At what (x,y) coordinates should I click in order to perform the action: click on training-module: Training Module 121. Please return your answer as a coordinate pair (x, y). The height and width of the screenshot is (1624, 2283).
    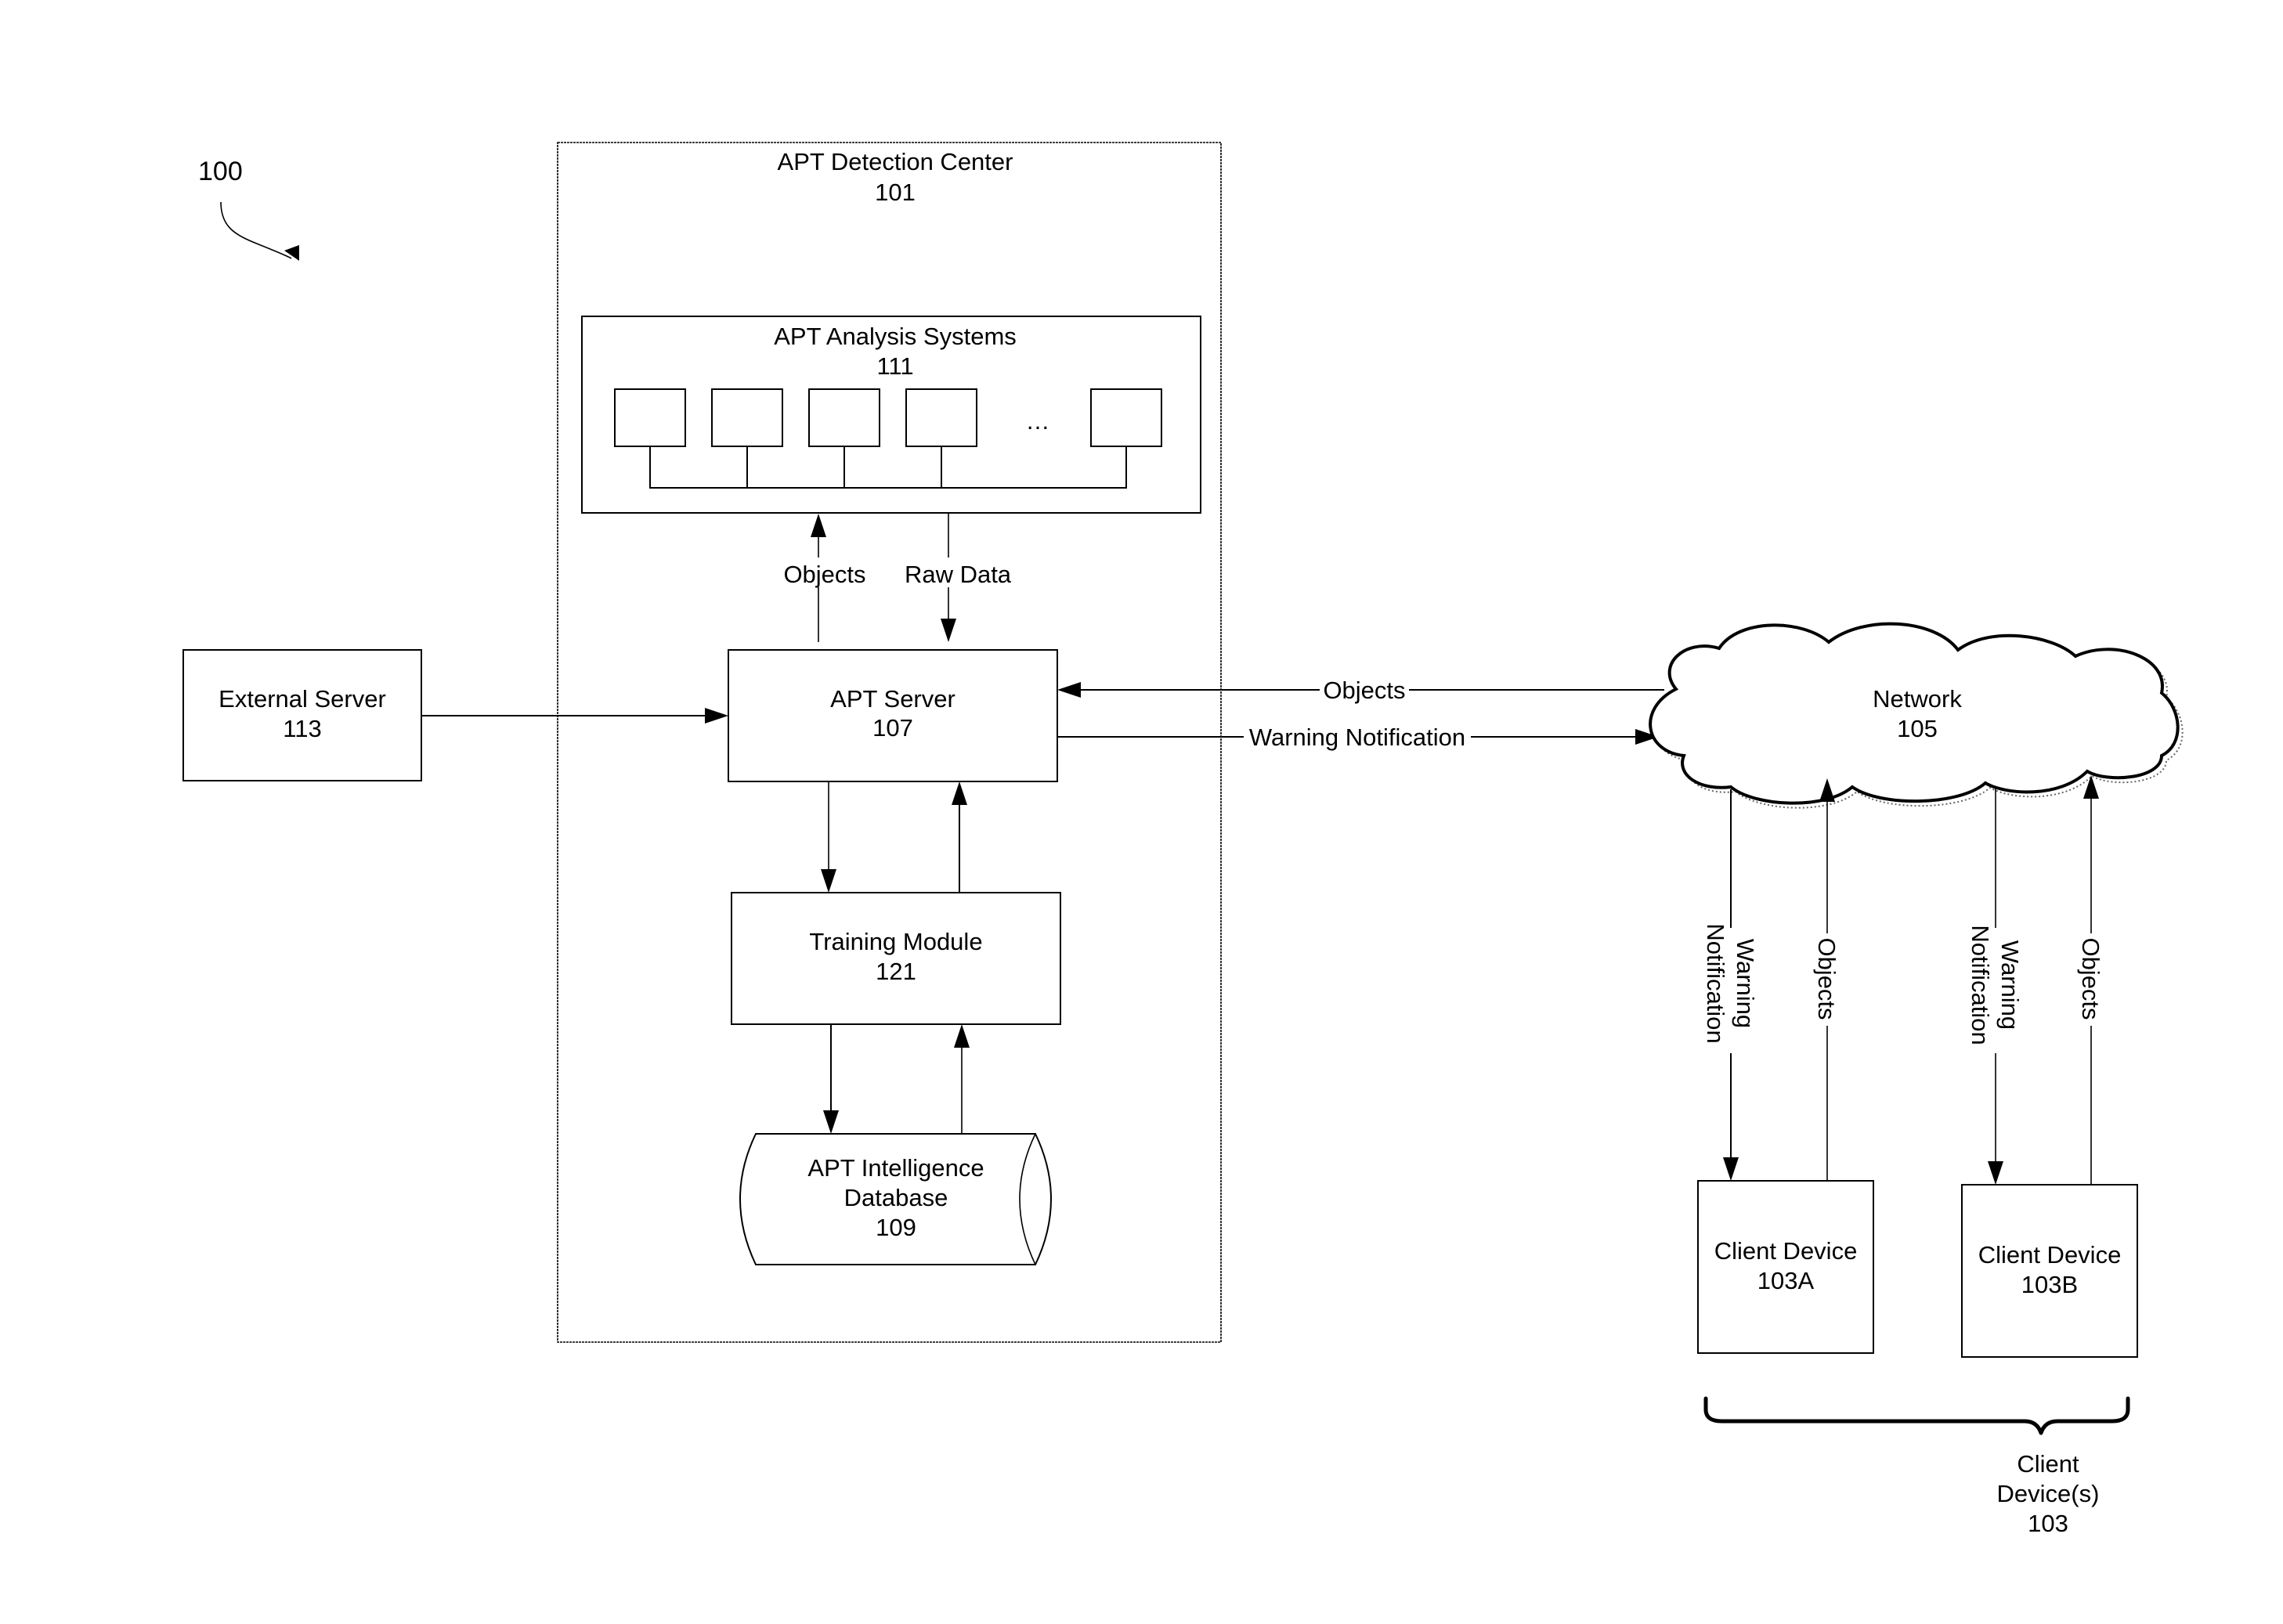
    Looking at the image, I should click on (896, 959).